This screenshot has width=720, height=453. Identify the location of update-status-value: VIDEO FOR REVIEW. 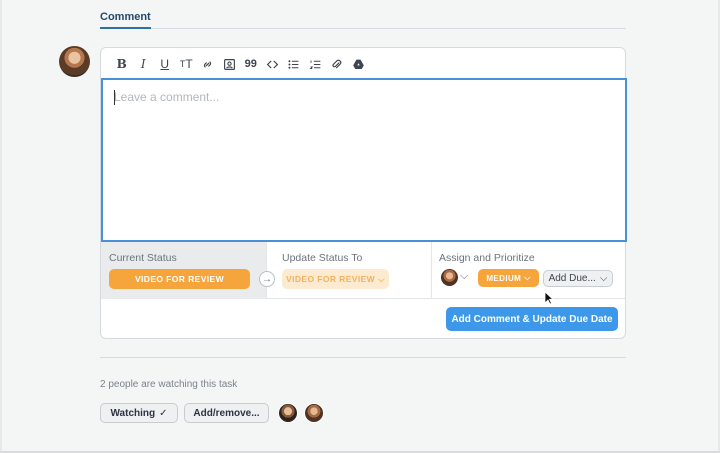
(331, 279).